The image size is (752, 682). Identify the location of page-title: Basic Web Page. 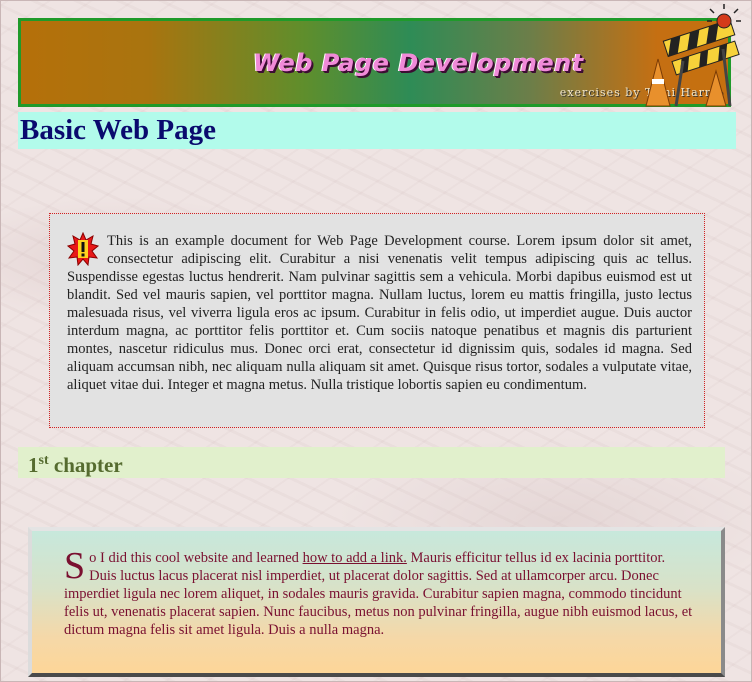
(377, 130).